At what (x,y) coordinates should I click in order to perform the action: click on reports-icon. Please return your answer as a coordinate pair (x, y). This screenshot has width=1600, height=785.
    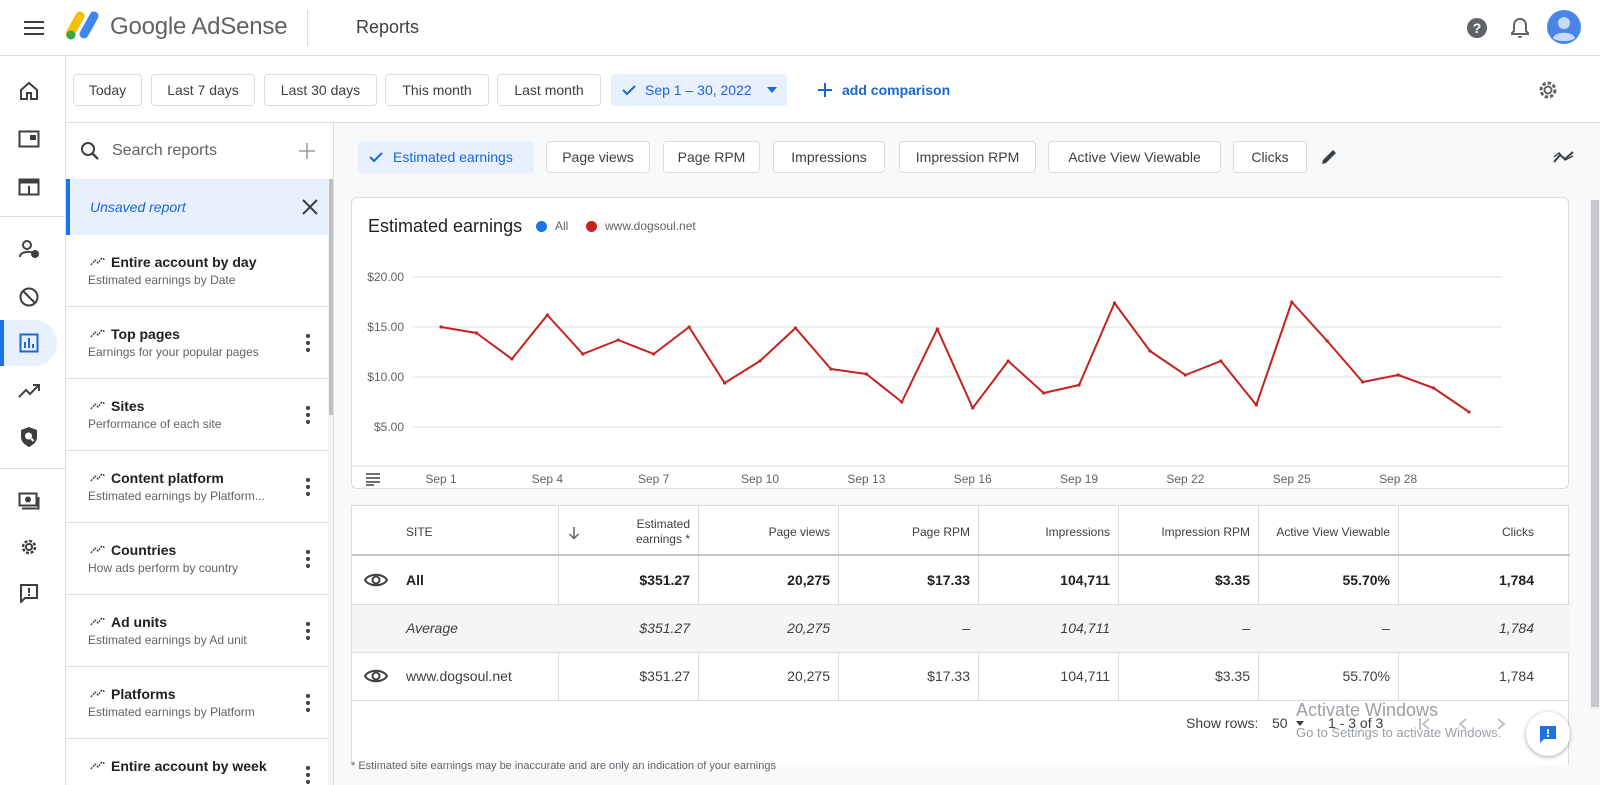
    Looking at the image, I should click on (28, 343).